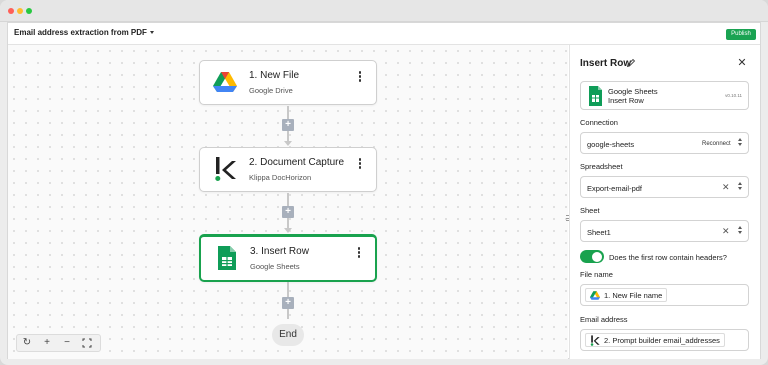 Image resolution: width=768 pixels, height=365 pixels. I want to click on spreadsheet-value: Export-email-pdf, so click(615, 188).